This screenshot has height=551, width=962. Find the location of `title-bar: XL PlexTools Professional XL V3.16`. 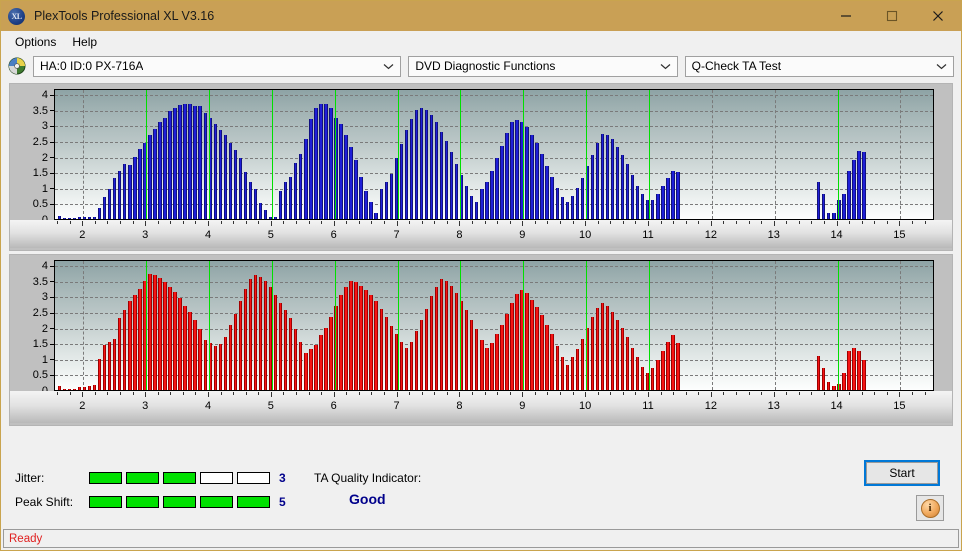

title-bar: XL PlexTools Professional XL V3.16 is located at coordinates (481, 16).